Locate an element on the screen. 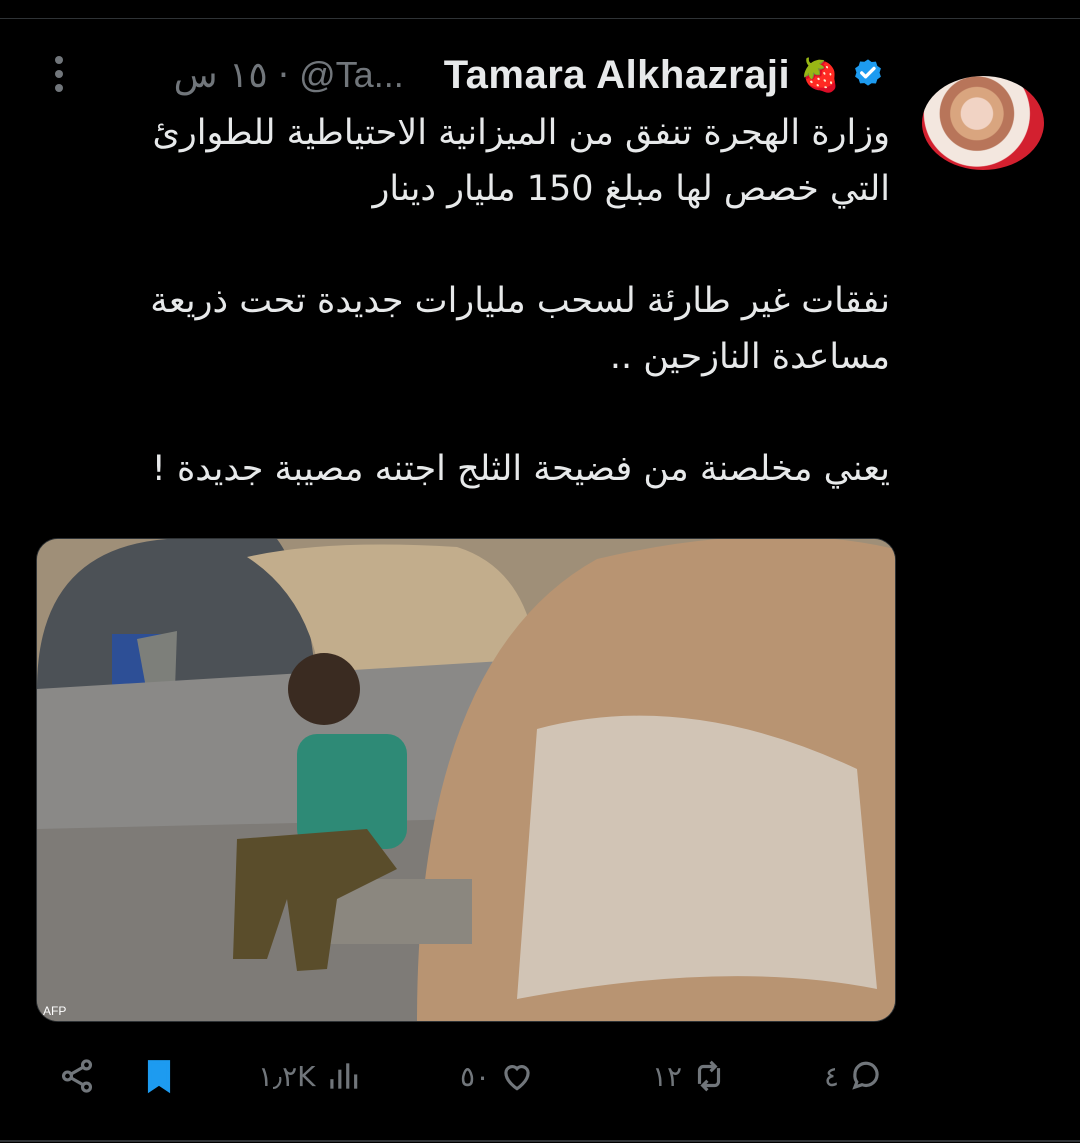 The width and height of the screenshot is (1080, 1143). retweet-icon is located at coordinates (709, 1076).